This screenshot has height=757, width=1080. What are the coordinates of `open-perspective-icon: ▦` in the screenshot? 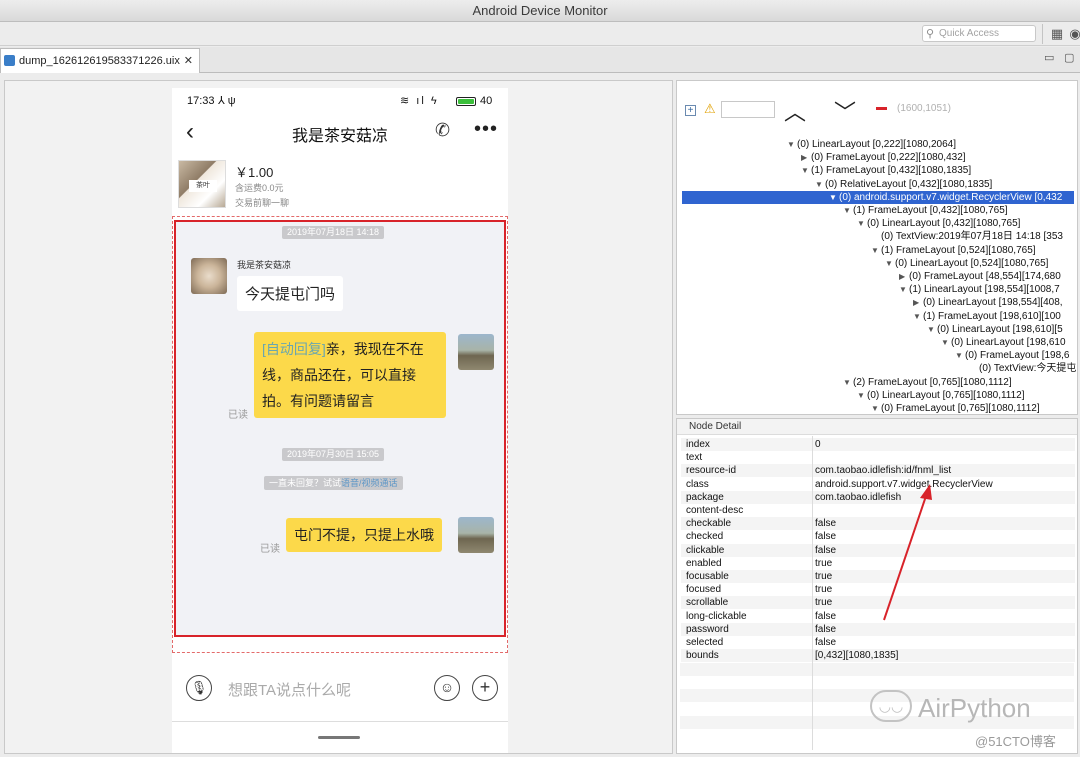 It's located at (1057, 34).